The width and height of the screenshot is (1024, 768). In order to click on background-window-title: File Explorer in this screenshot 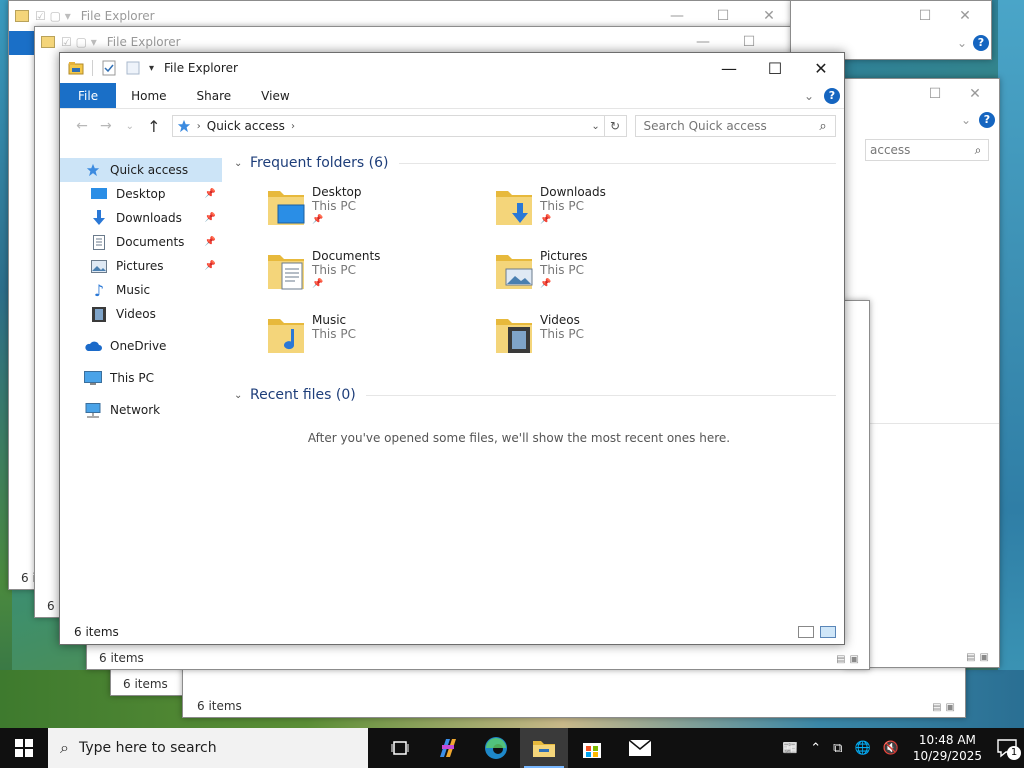, I will do `click(143, 42)`.